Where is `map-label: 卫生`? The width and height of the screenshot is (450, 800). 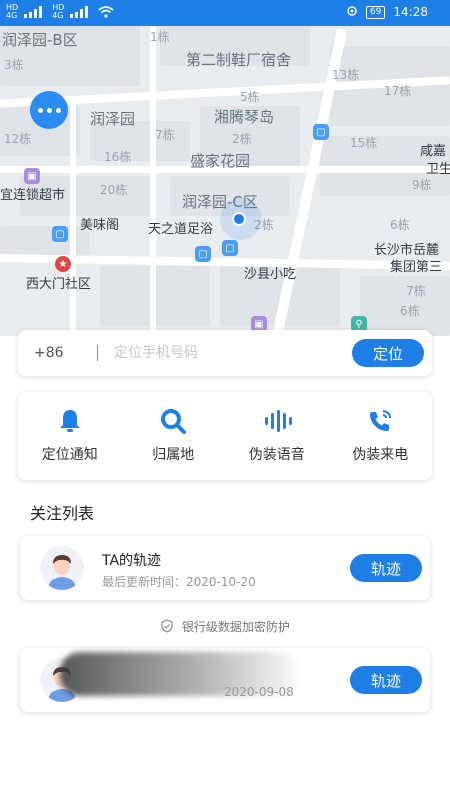 map-label: 卫生 is located at coordinates (438, 169).